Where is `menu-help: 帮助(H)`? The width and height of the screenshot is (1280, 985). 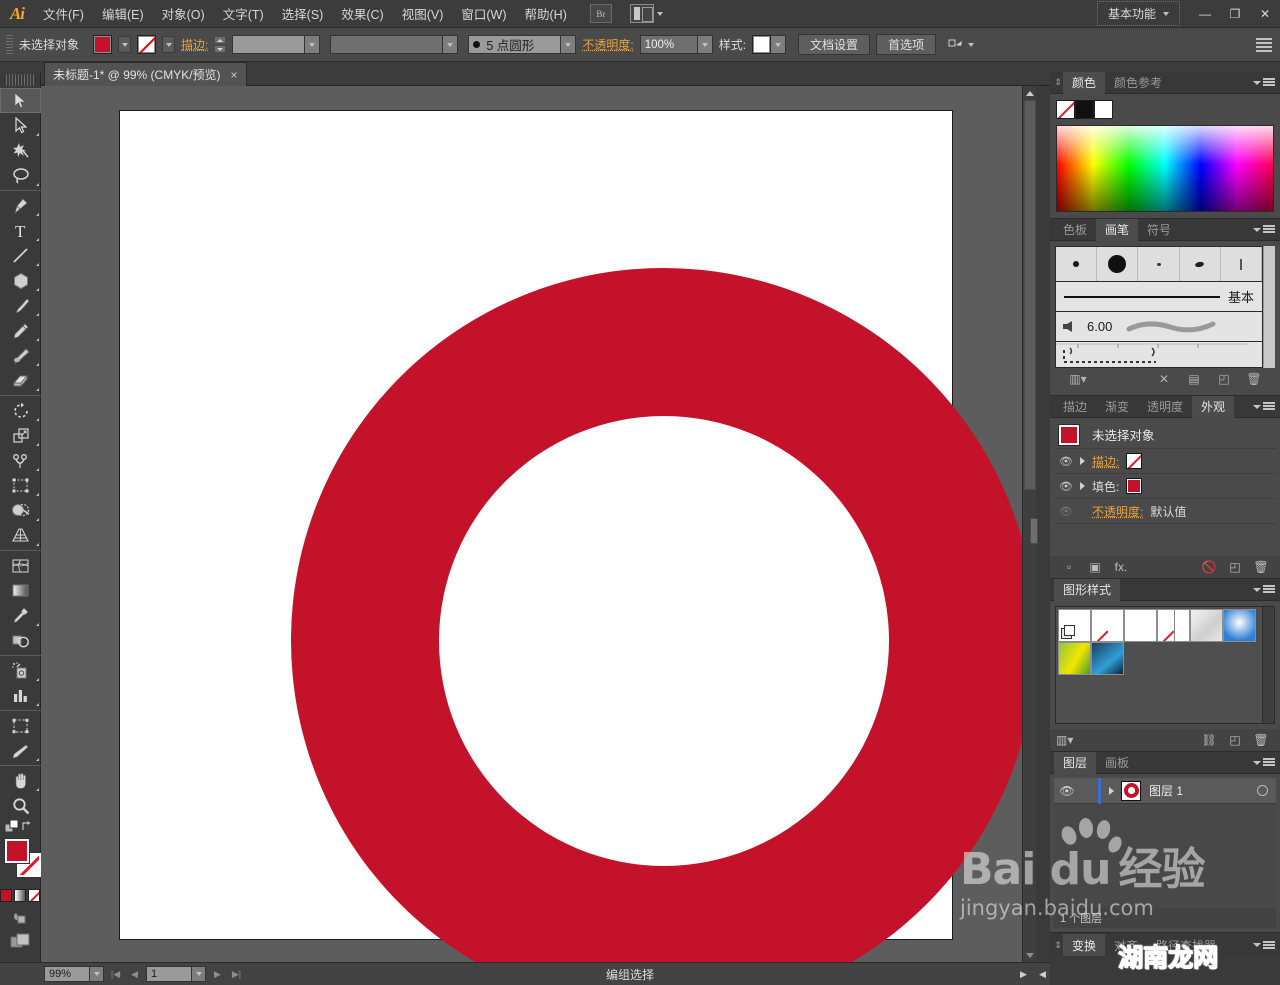
menu-help: 帮助(H) is located at coordinates (546, 13).